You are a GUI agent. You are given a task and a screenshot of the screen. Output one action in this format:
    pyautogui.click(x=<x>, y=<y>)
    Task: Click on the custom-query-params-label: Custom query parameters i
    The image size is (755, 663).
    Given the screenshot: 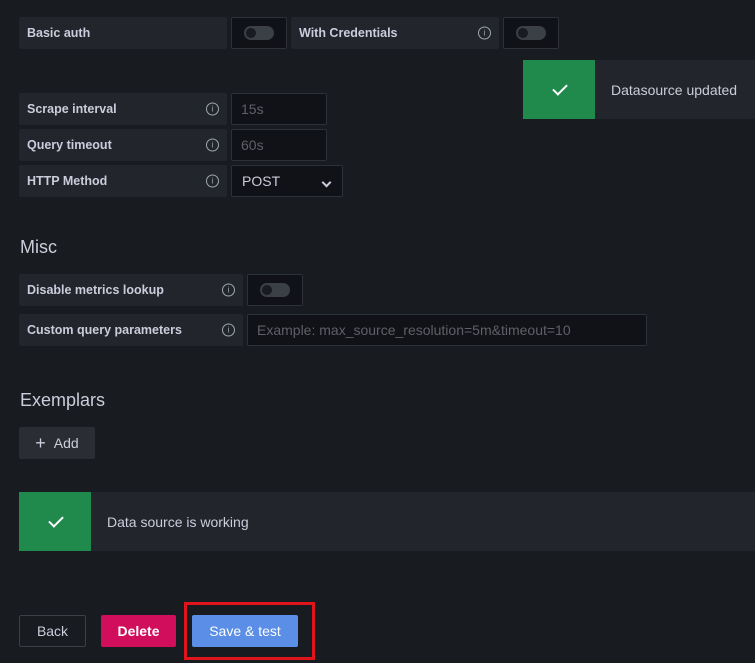 What is the action you would take?
    pyautogui.click(x=131, y=330)
    